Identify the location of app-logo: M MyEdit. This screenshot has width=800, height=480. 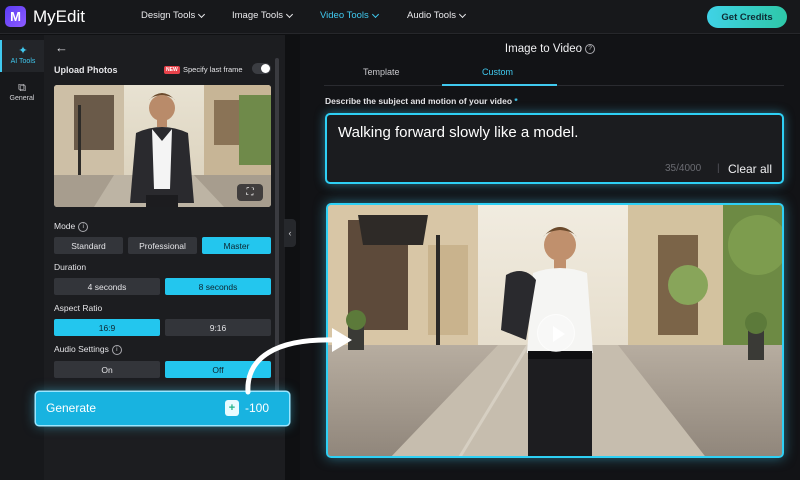
(45, 16).